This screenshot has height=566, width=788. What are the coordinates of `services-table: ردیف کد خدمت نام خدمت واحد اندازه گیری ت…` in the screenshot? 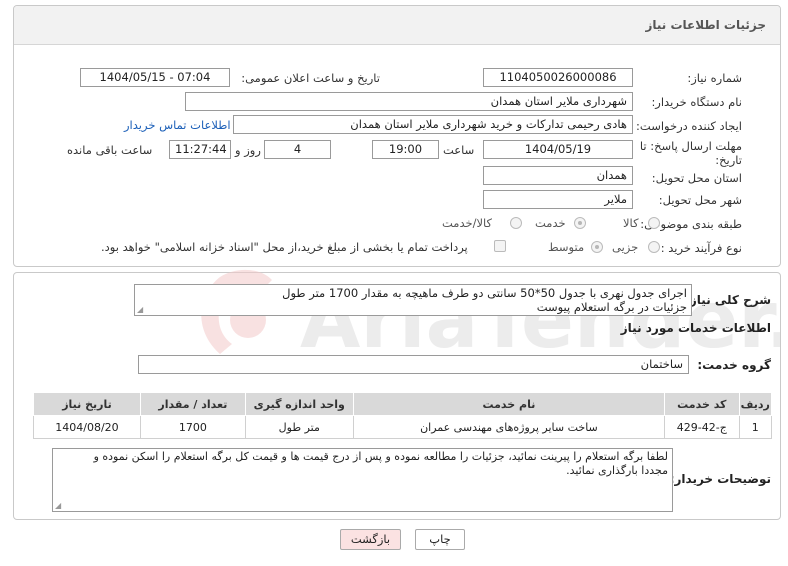 It's located at (403, 415).